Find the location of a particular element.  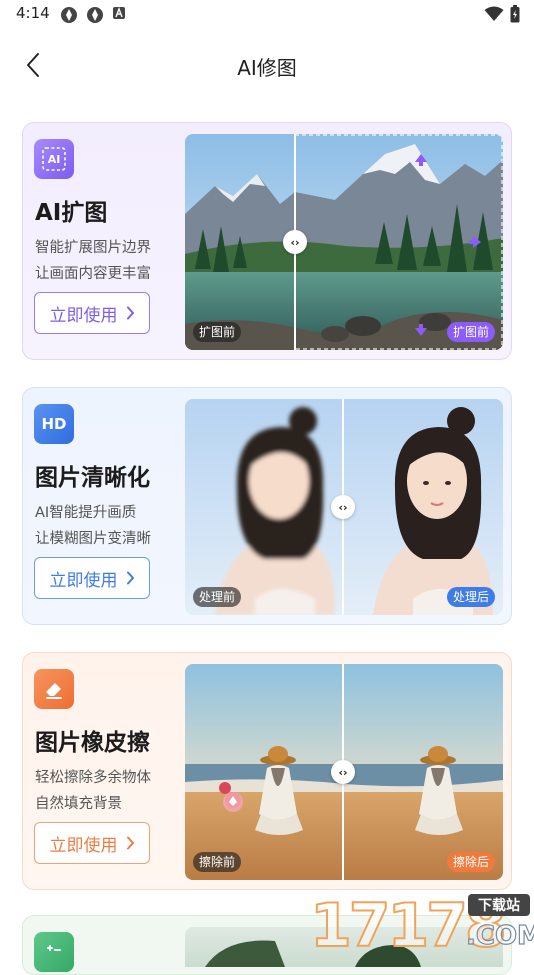

page-header: AI修图 is located at coordinates (267, 66).